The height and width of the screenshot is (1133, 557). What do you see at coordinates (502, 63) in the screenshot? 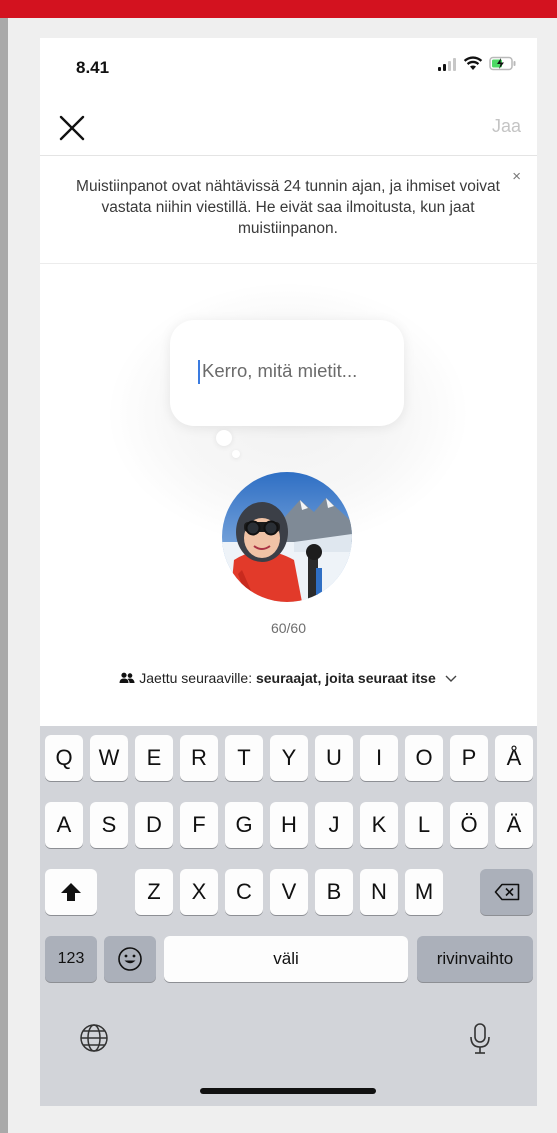
I see `battery-charging-icon` at bounding box center [502, 63].